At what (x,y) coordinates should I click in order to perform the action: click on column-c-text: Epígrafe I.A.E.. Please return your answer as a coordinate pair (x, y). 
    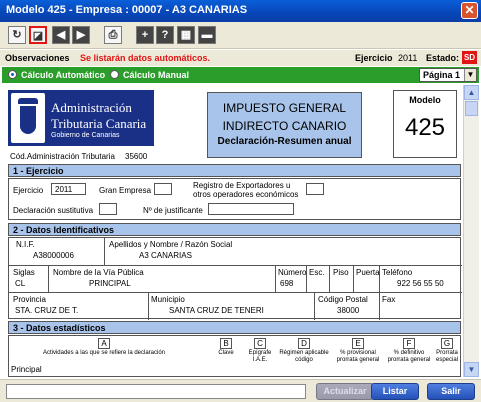
    Looking at the image, I should click on (260, 356).